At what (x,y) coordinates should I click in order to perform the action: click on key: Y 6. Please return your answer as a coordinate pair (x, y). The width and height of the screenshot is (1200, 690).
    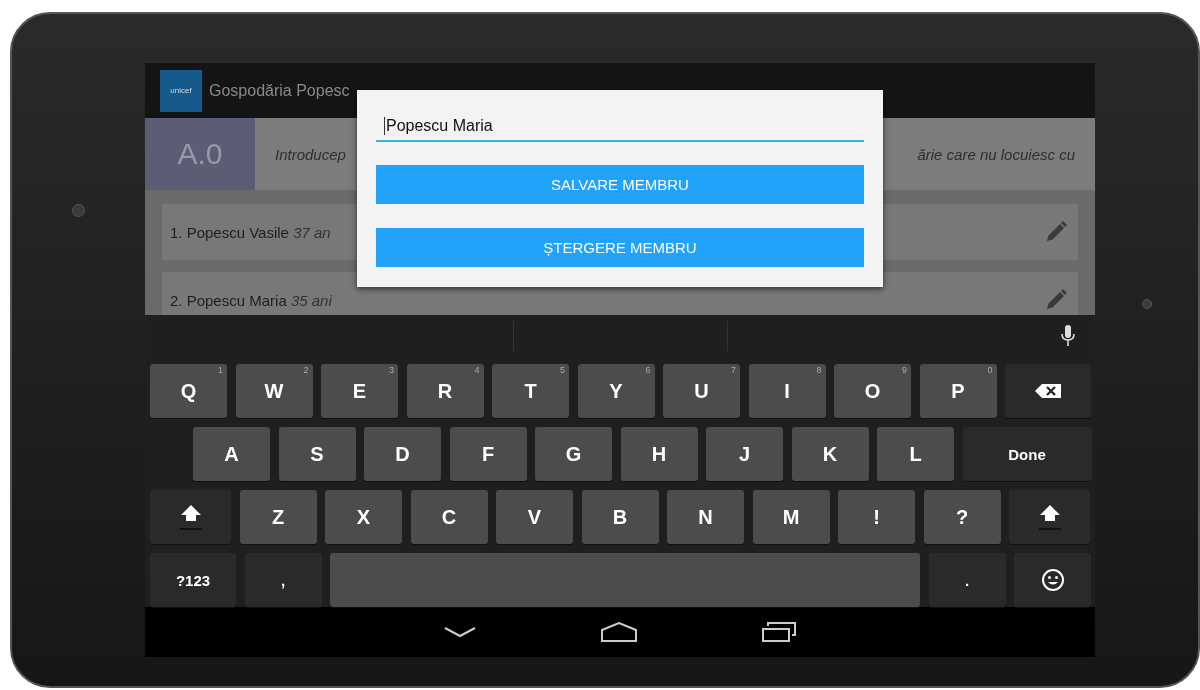
    Looking at the image, I should click on (616, 391).